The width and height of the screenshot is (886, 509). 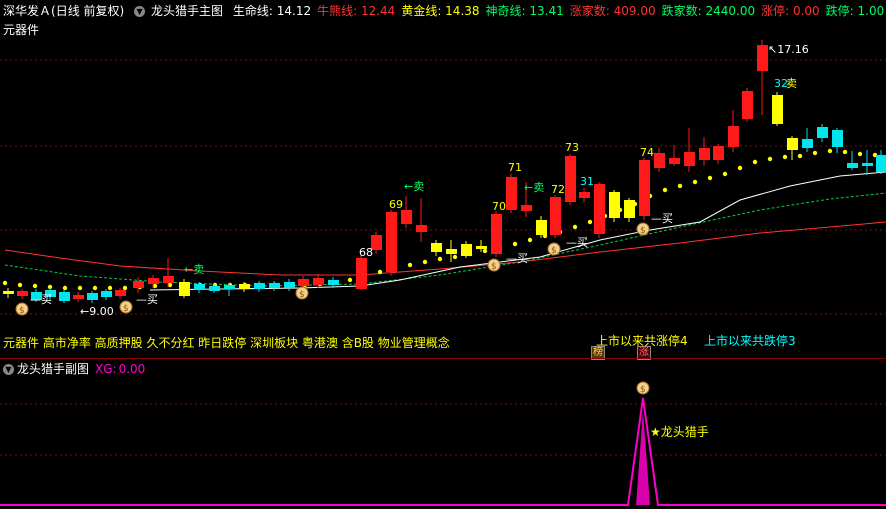 What do you see at coordinates (750, 341) in the screenshot?
I see `limit-down-count: 上市以来共跌停3` at bounding box center [750, 341].